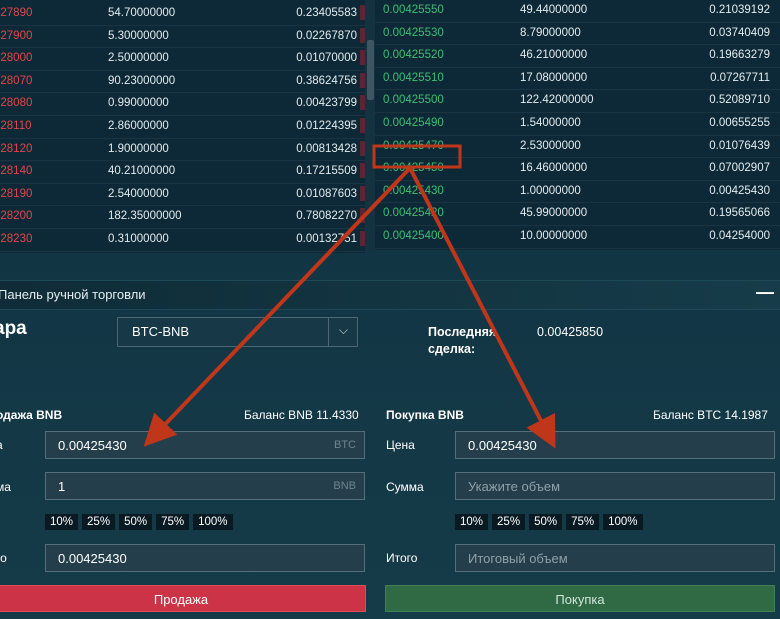  I want to click on sell-row: 428110 2.86000000 0.01224395, so click(182, 127).